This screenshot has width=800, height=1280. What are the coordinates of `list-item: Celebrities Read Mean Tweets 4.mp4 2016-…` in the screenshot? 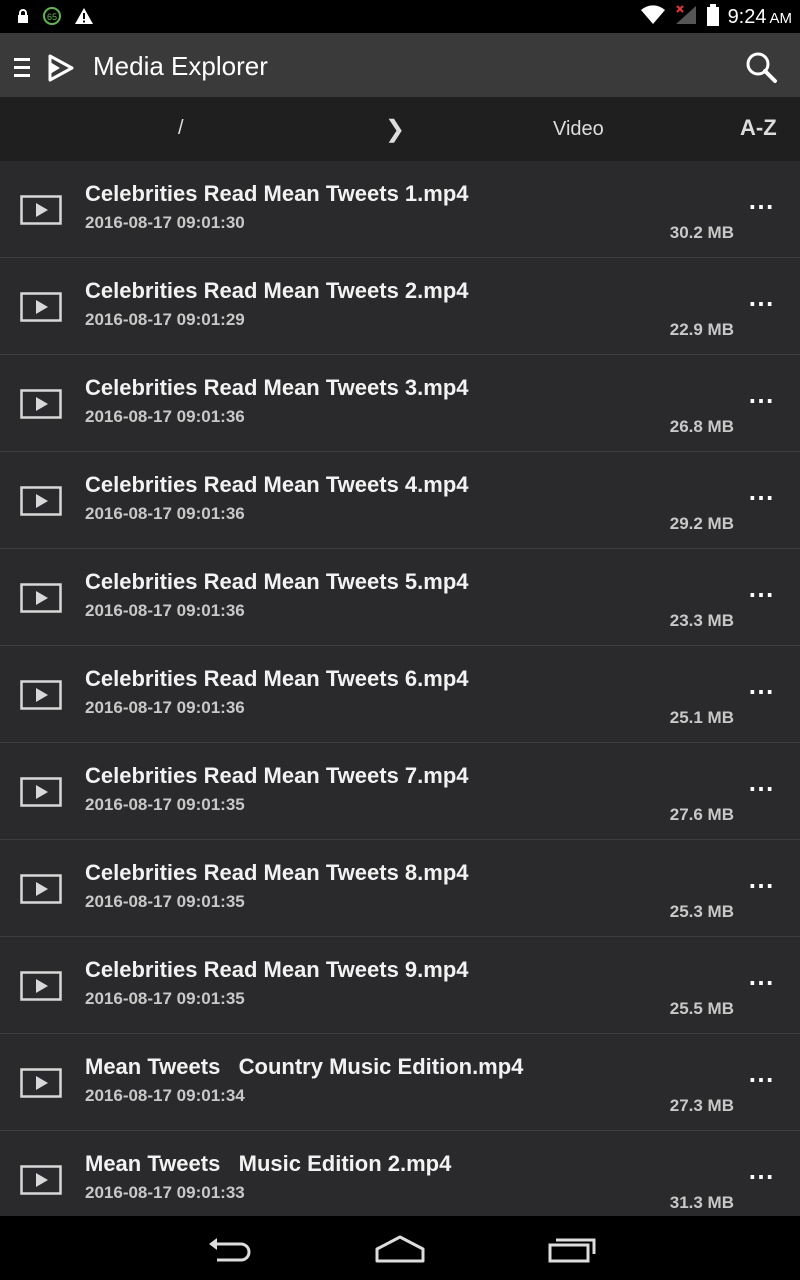 It's located at (400, 500).